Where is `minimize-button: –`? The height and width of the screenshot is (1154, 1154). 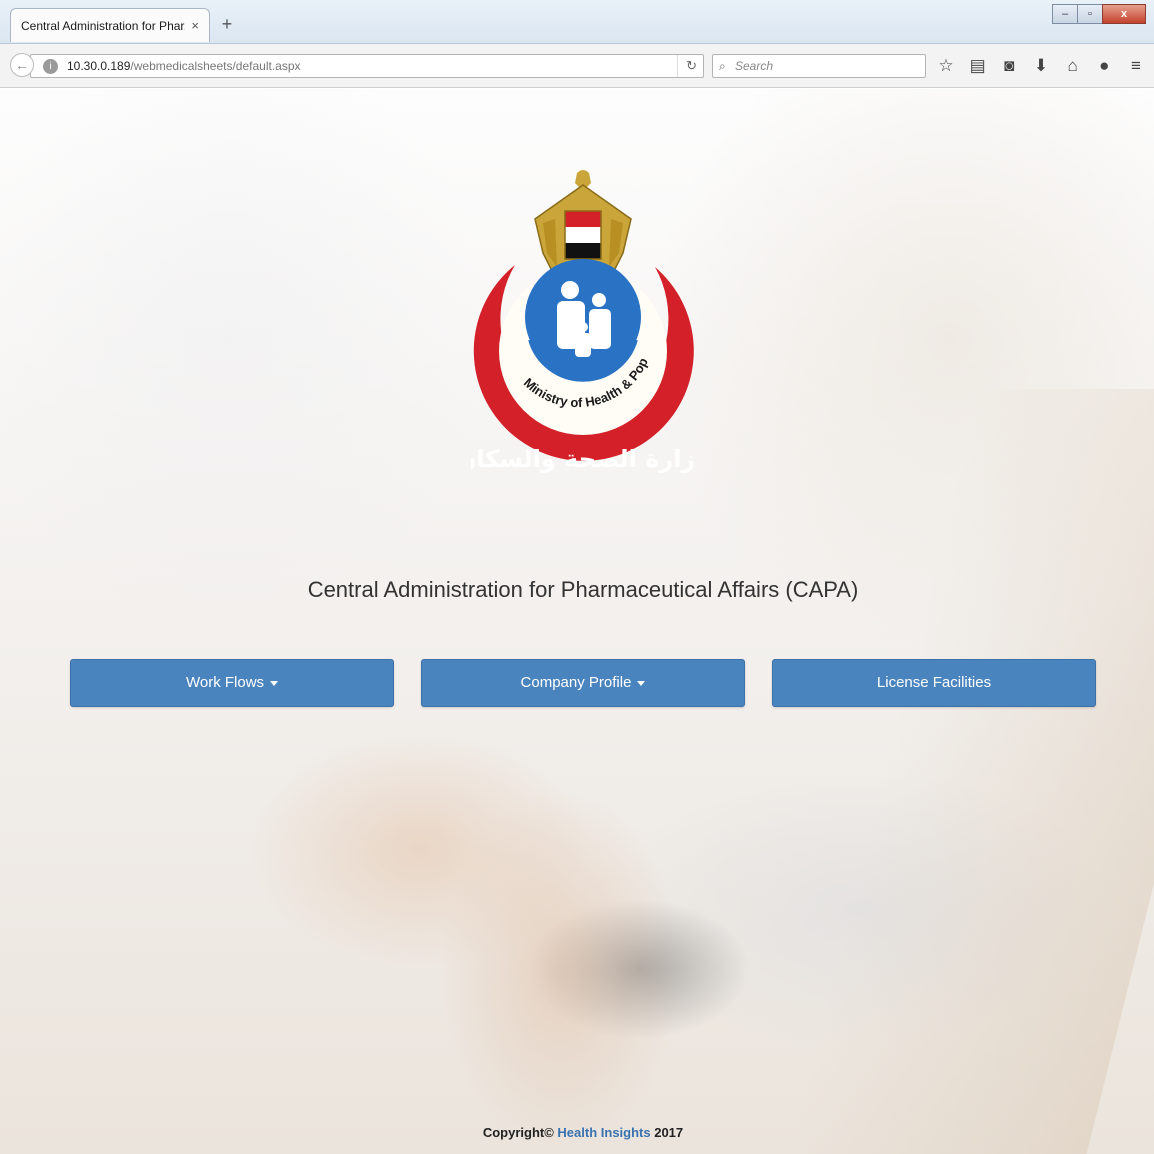
minimize-button: – is located at coordinates (1065, 14).